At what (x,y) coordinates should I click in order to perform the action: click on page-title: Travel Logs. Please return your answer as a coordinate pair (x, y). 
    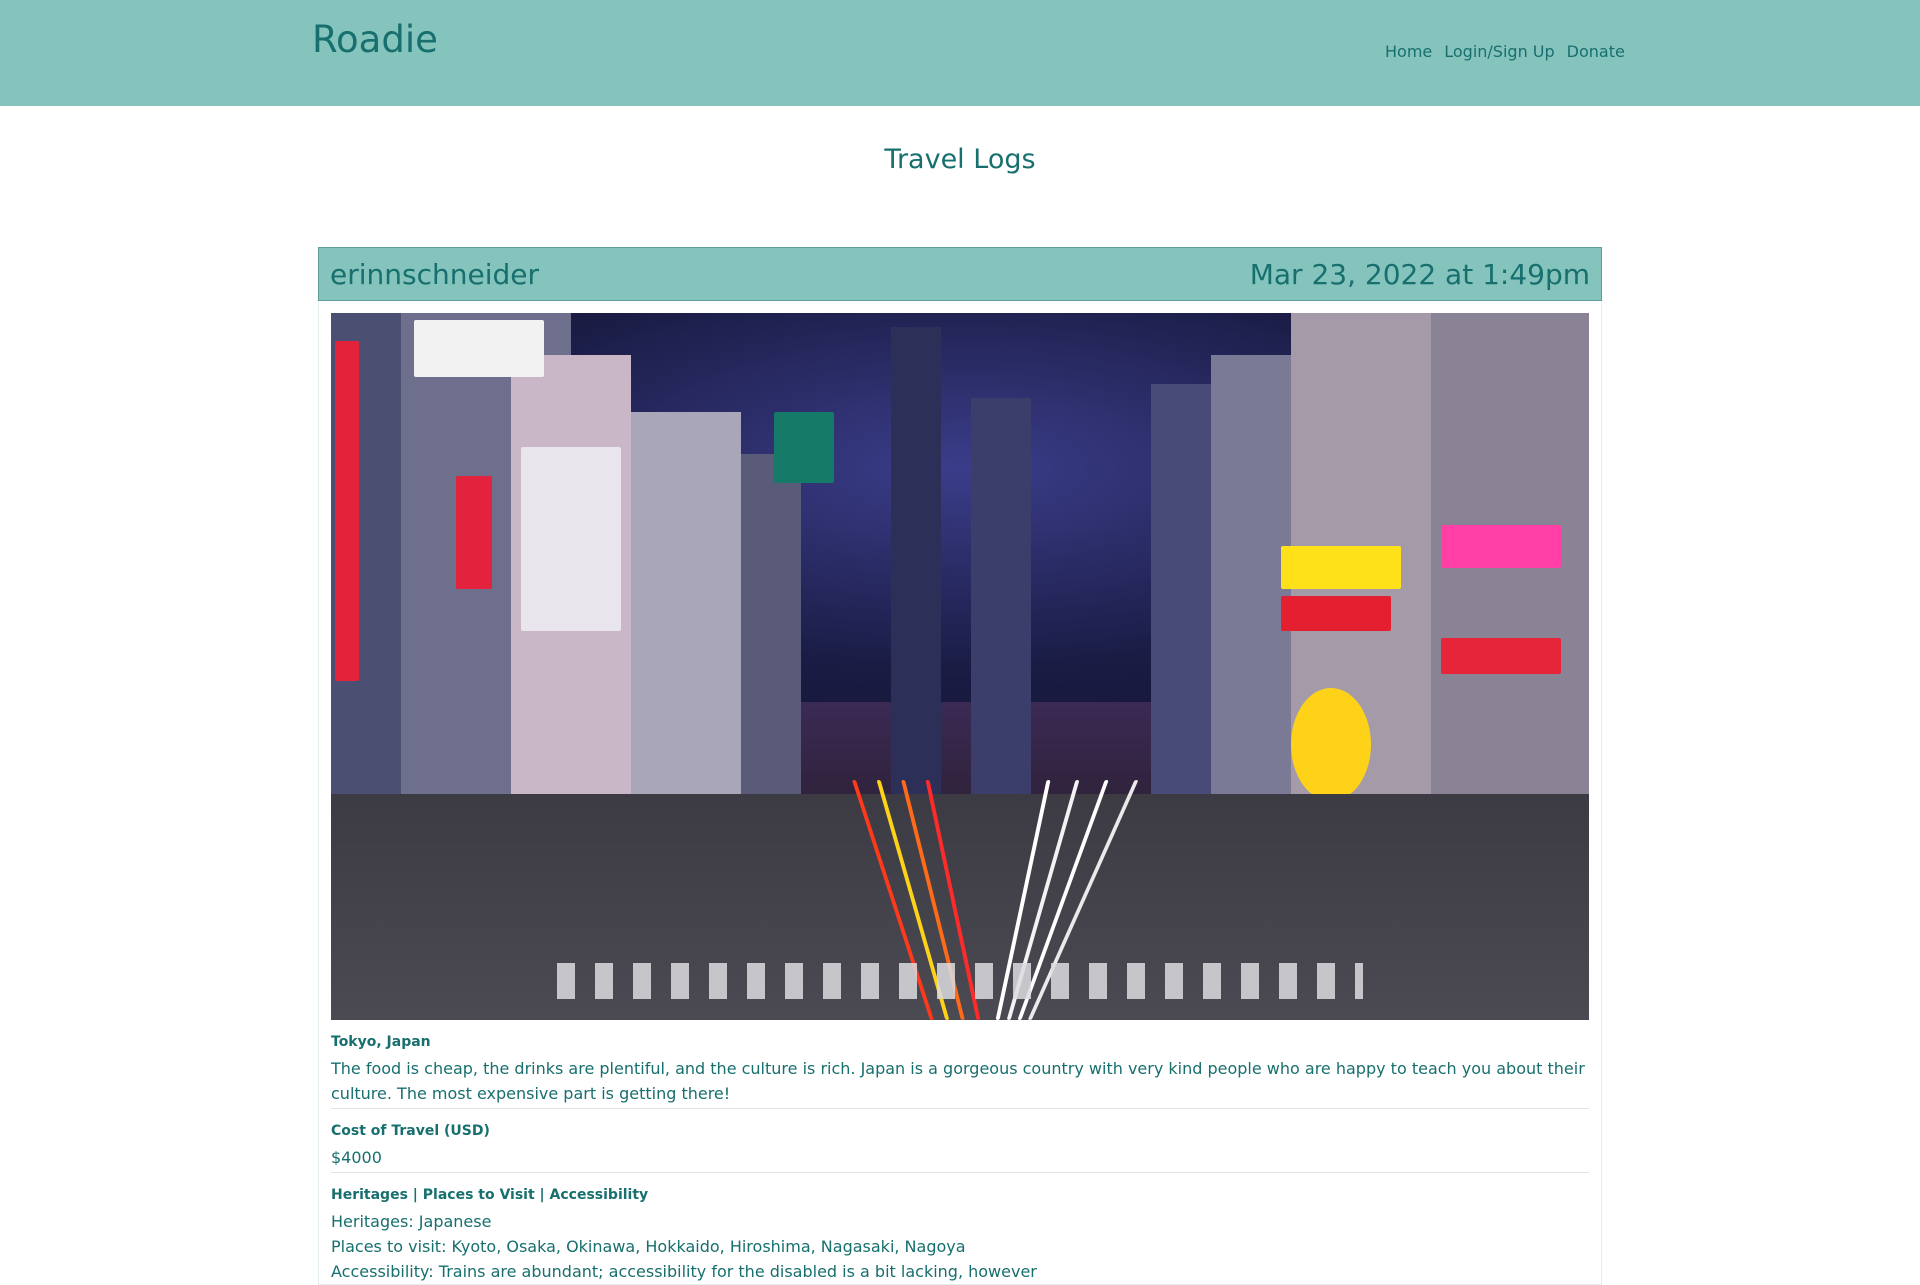
    Looking at the image, I should click on (960, 159).